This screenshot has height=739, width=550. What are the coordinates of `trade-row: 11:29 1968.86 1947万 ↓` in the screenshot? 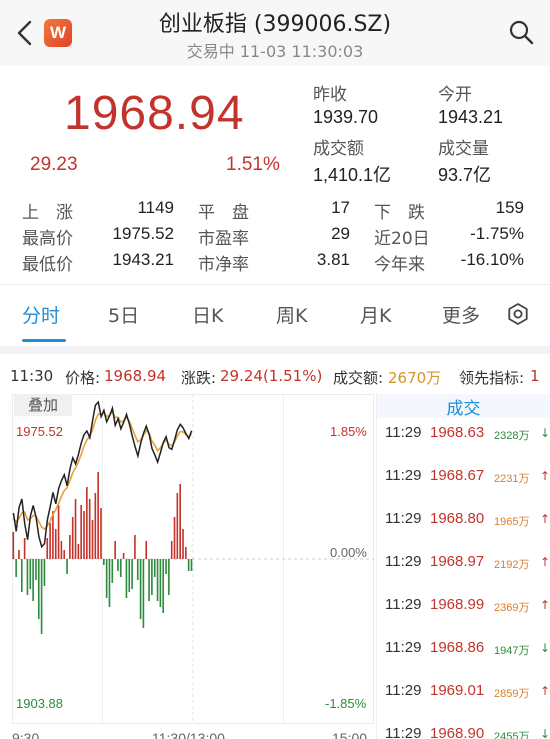 It's located at (463, 649).